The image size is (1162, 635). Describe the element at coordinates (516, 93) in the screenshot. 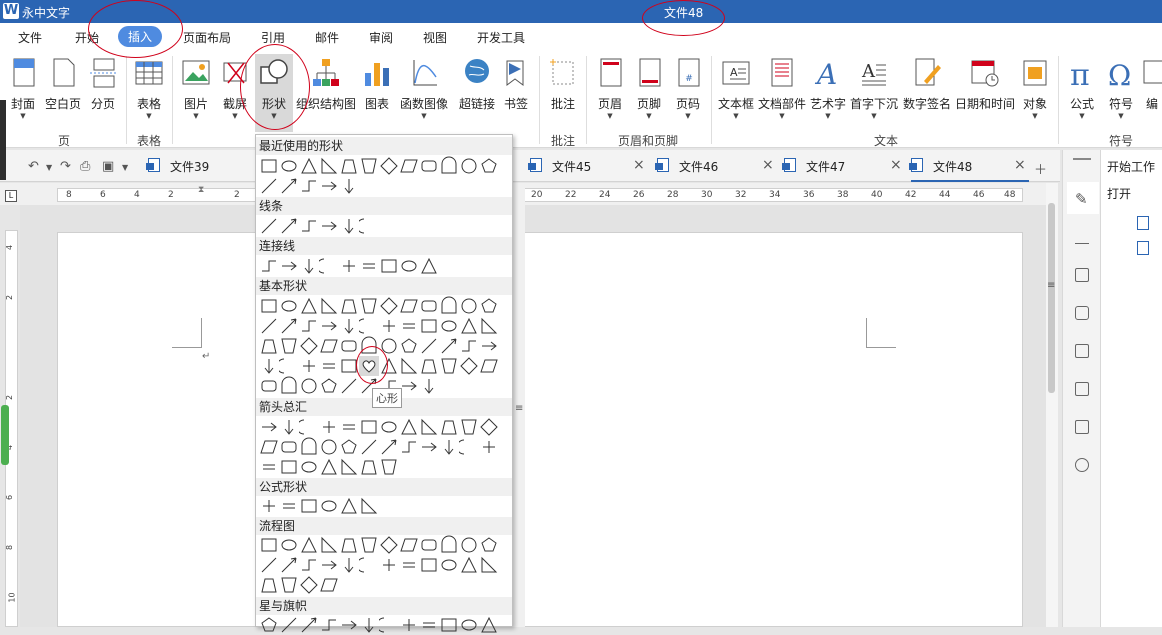

I see `bookmark-button: 书签` at that location.